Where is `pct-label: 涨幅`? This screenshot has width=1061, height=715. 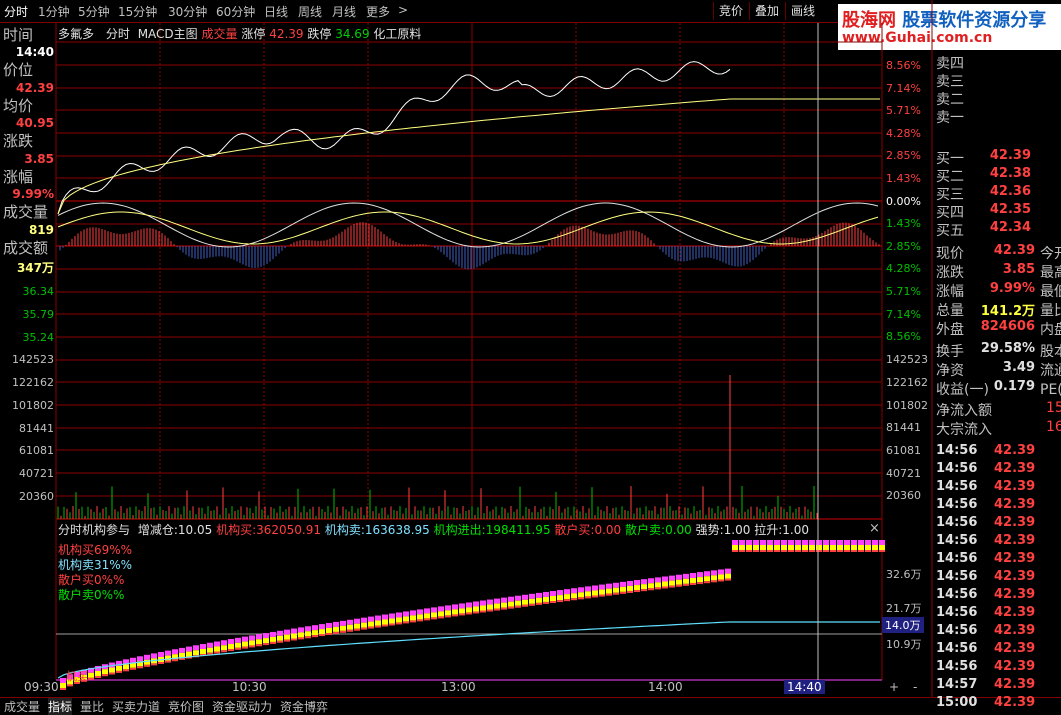
pct-label: 涨幅 is located at coordinates (18, 177).